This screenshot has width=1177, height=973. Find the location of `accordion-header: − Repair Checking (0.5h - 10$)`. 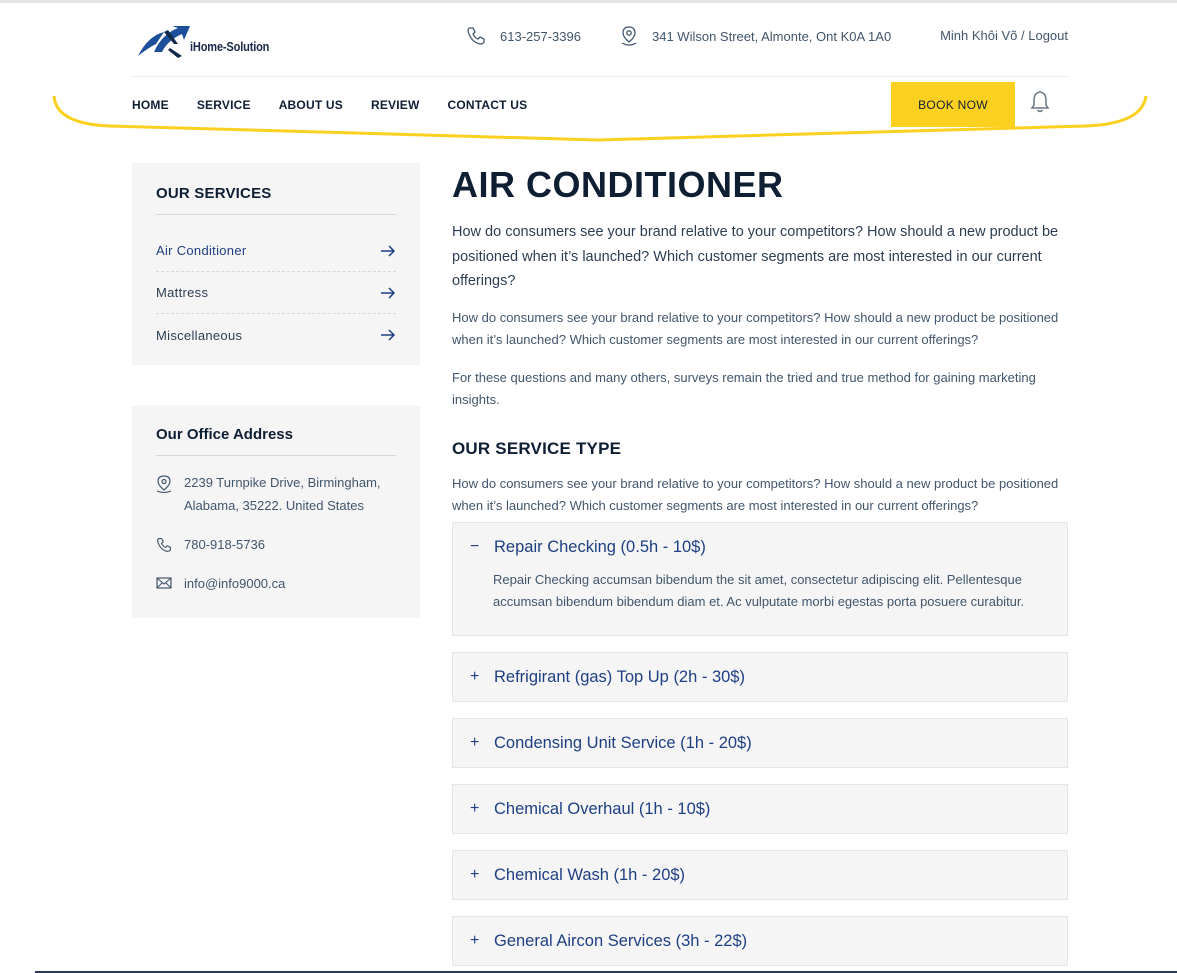

accordion-header: − Repair Checking (0.5h - 10$) is located at coordinates (760, 547).